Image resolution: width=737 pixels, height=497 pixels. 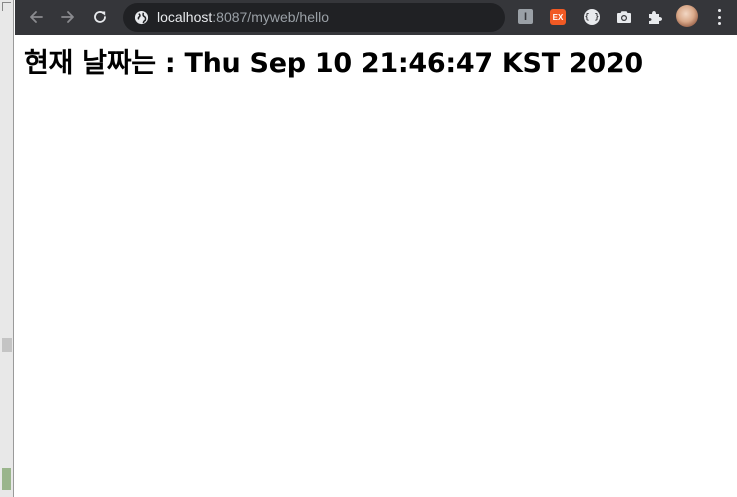 I want to click on reload-icon, so click(x=100, y=17).